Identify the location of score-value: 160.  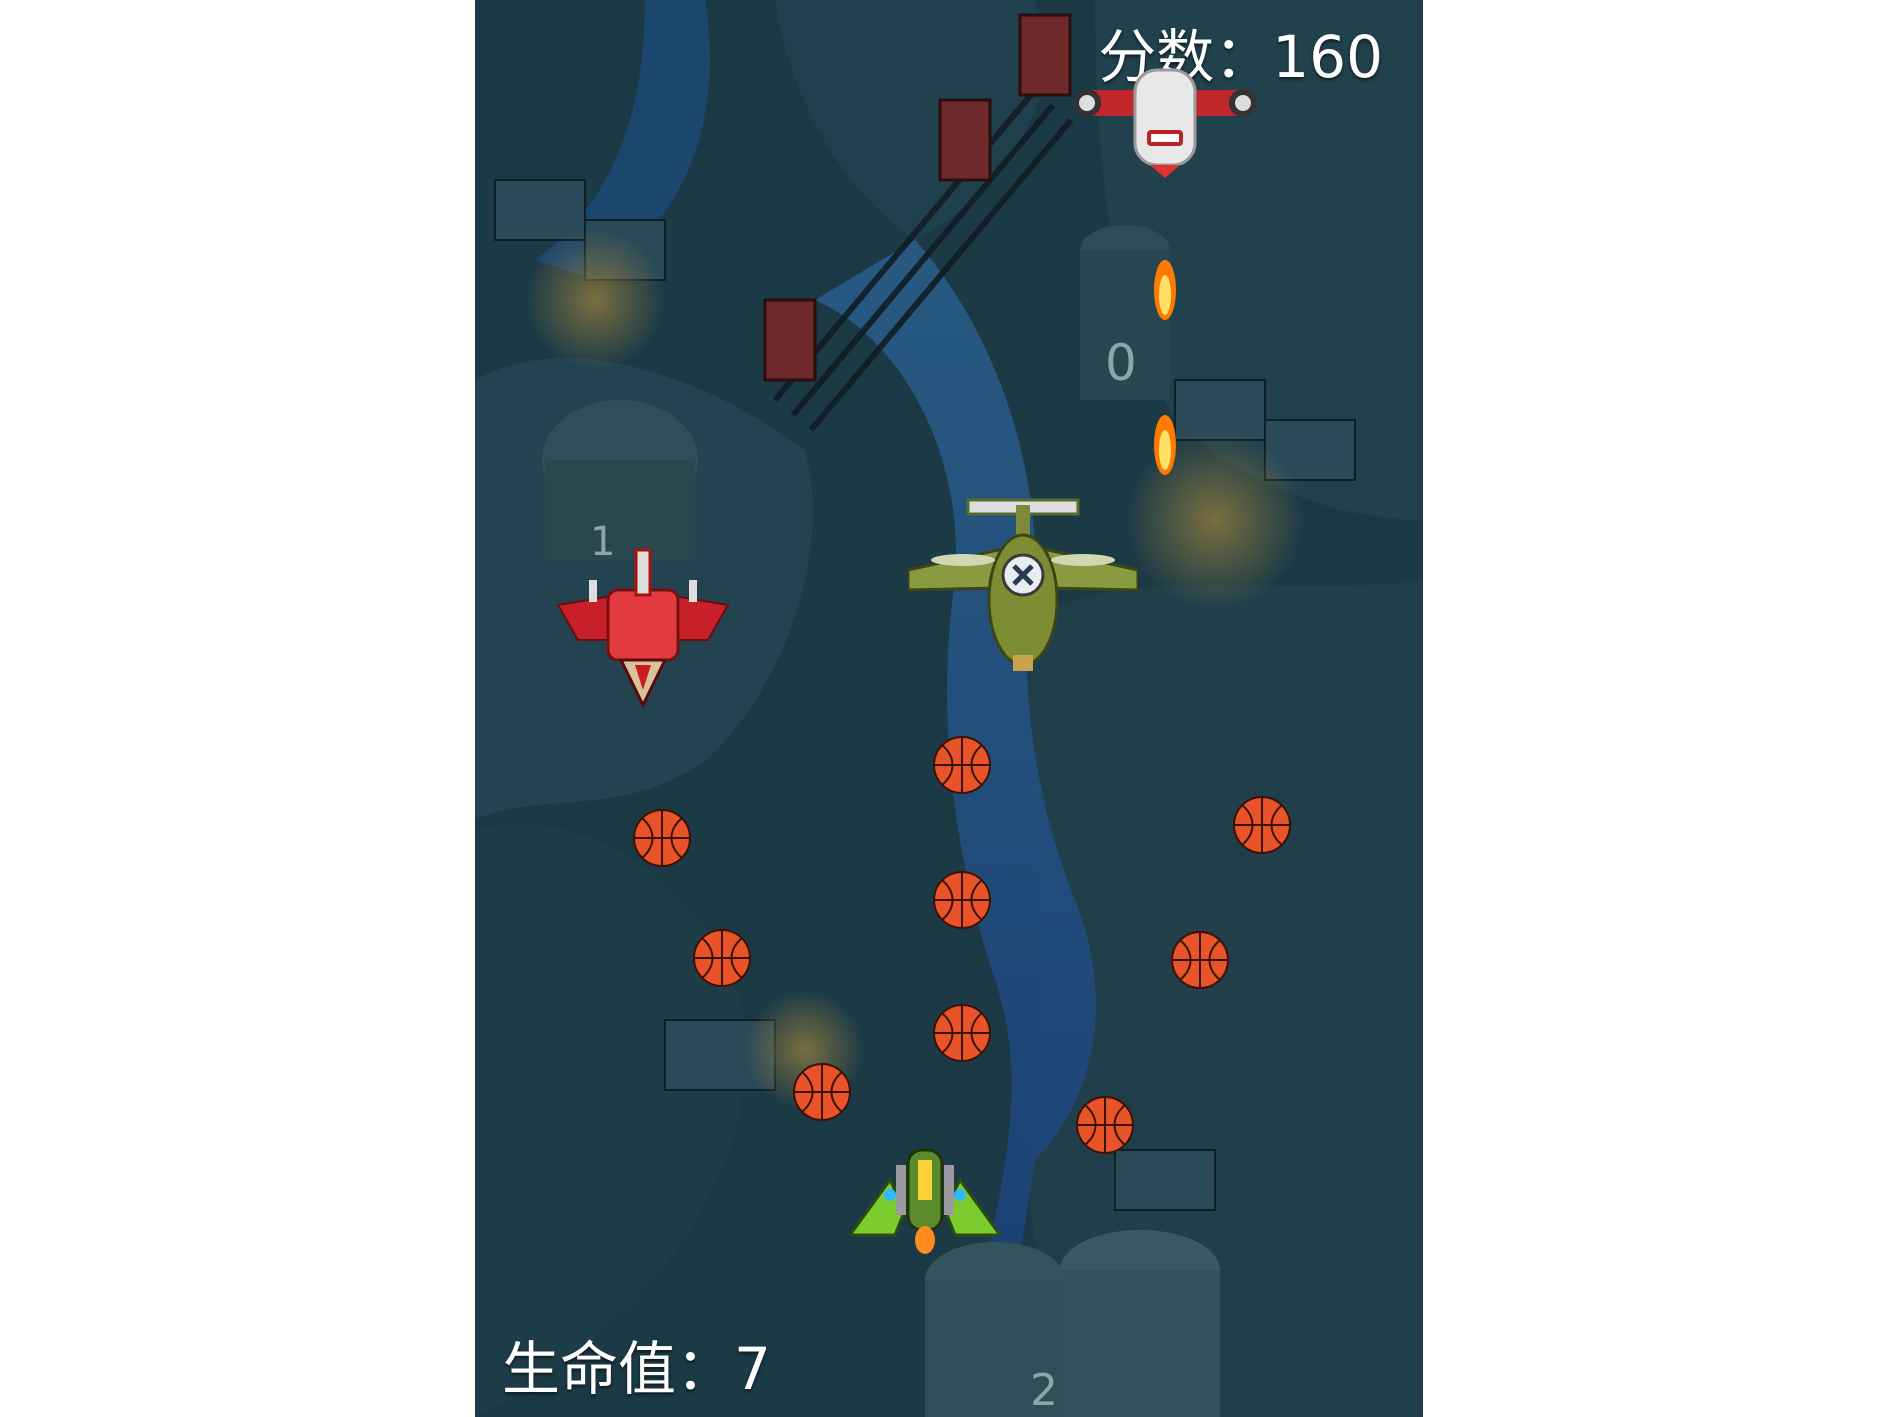
(1327, 57).